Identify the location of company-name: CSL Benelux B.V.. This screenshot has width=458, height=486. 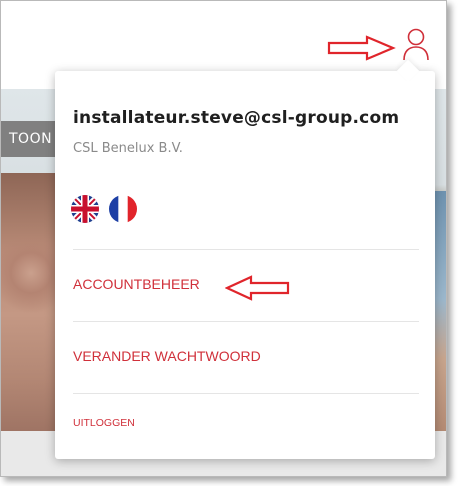
(128, 148).